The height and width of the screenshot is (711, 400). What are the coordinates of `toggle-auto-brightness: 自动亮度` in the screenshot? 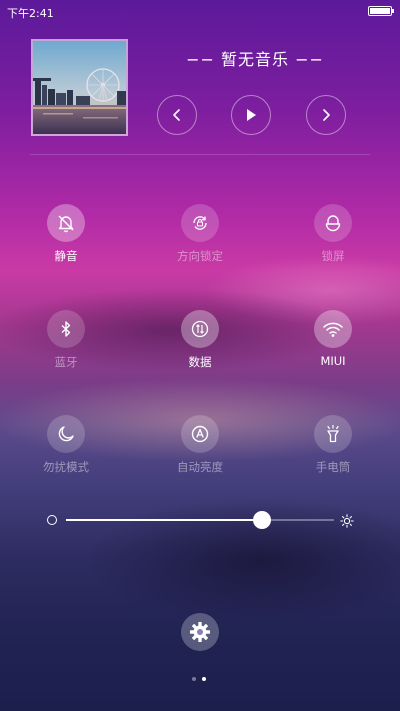 It's located at (200, 445).